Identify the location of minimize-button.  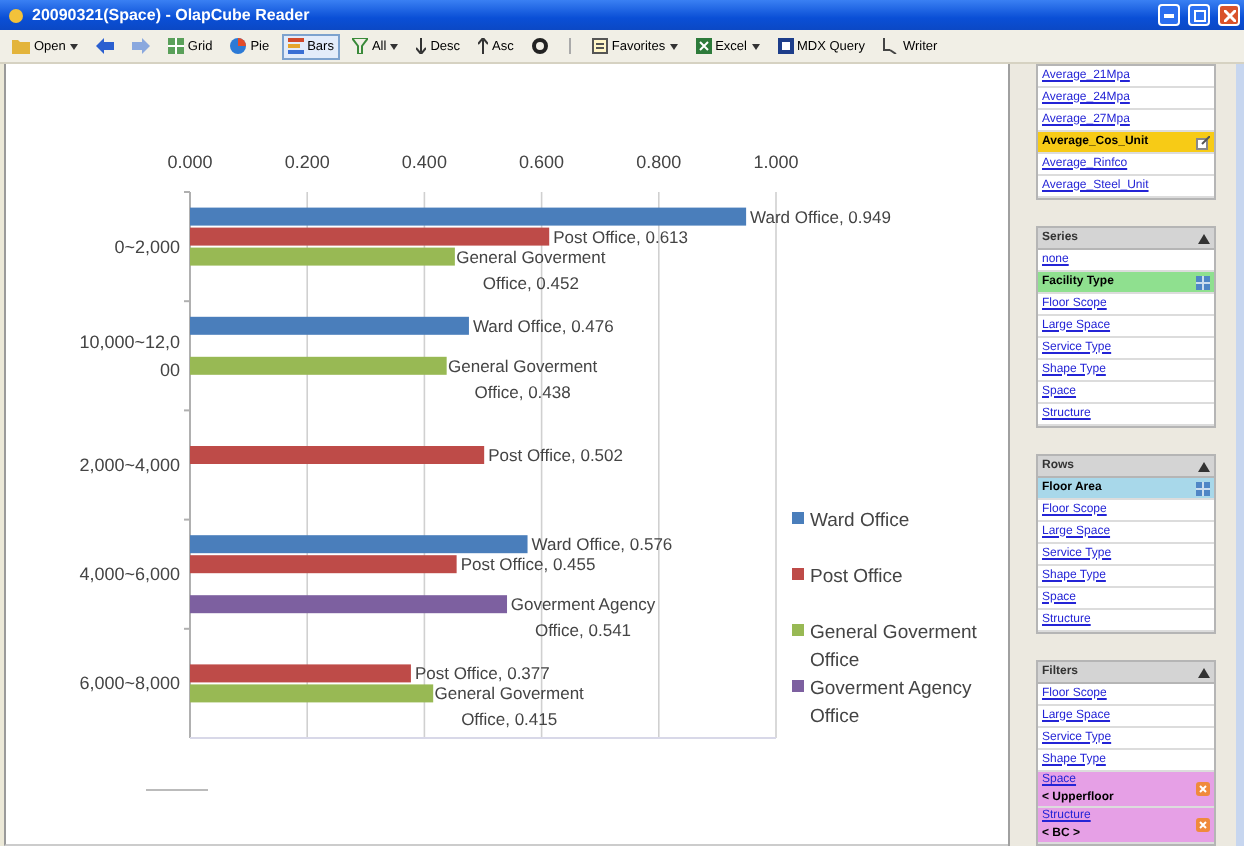
(1169, 15).